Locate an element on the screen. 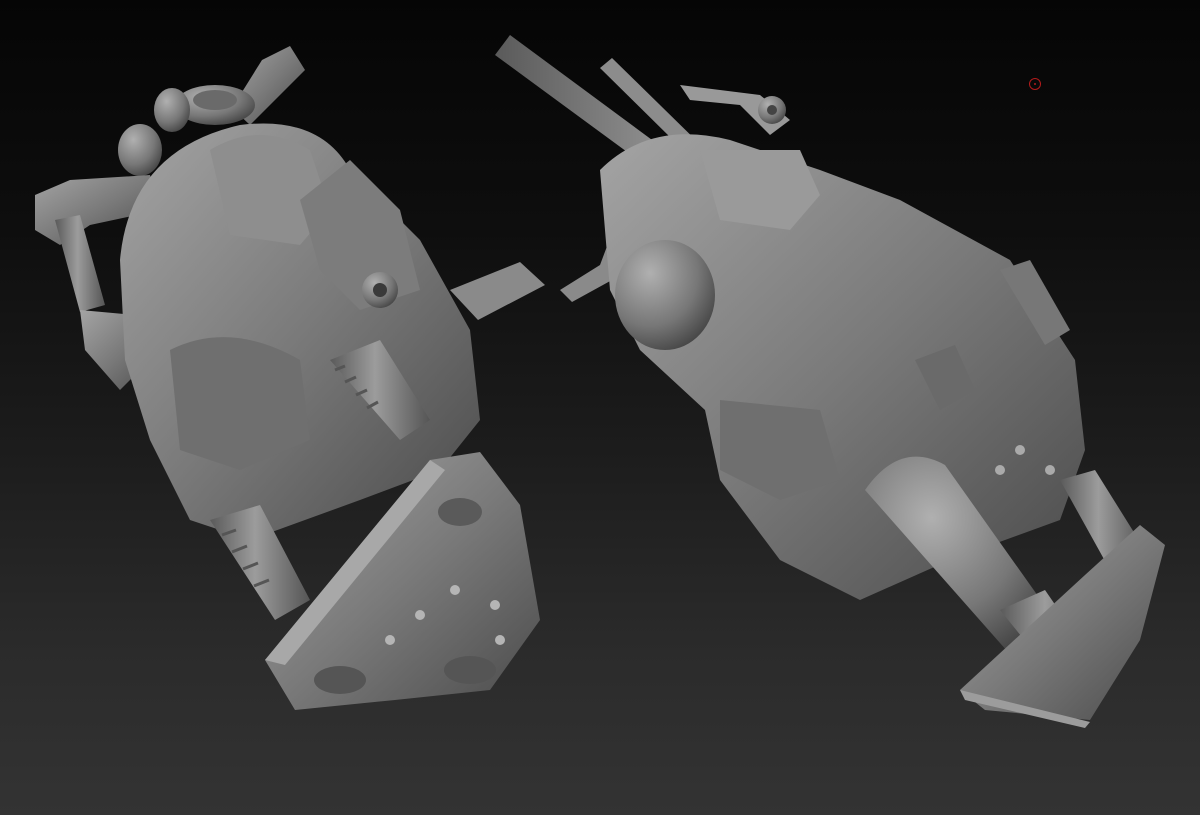 The height and width of the screenshot is (815, 1200). side-blade is located at coordinates (497, 291).